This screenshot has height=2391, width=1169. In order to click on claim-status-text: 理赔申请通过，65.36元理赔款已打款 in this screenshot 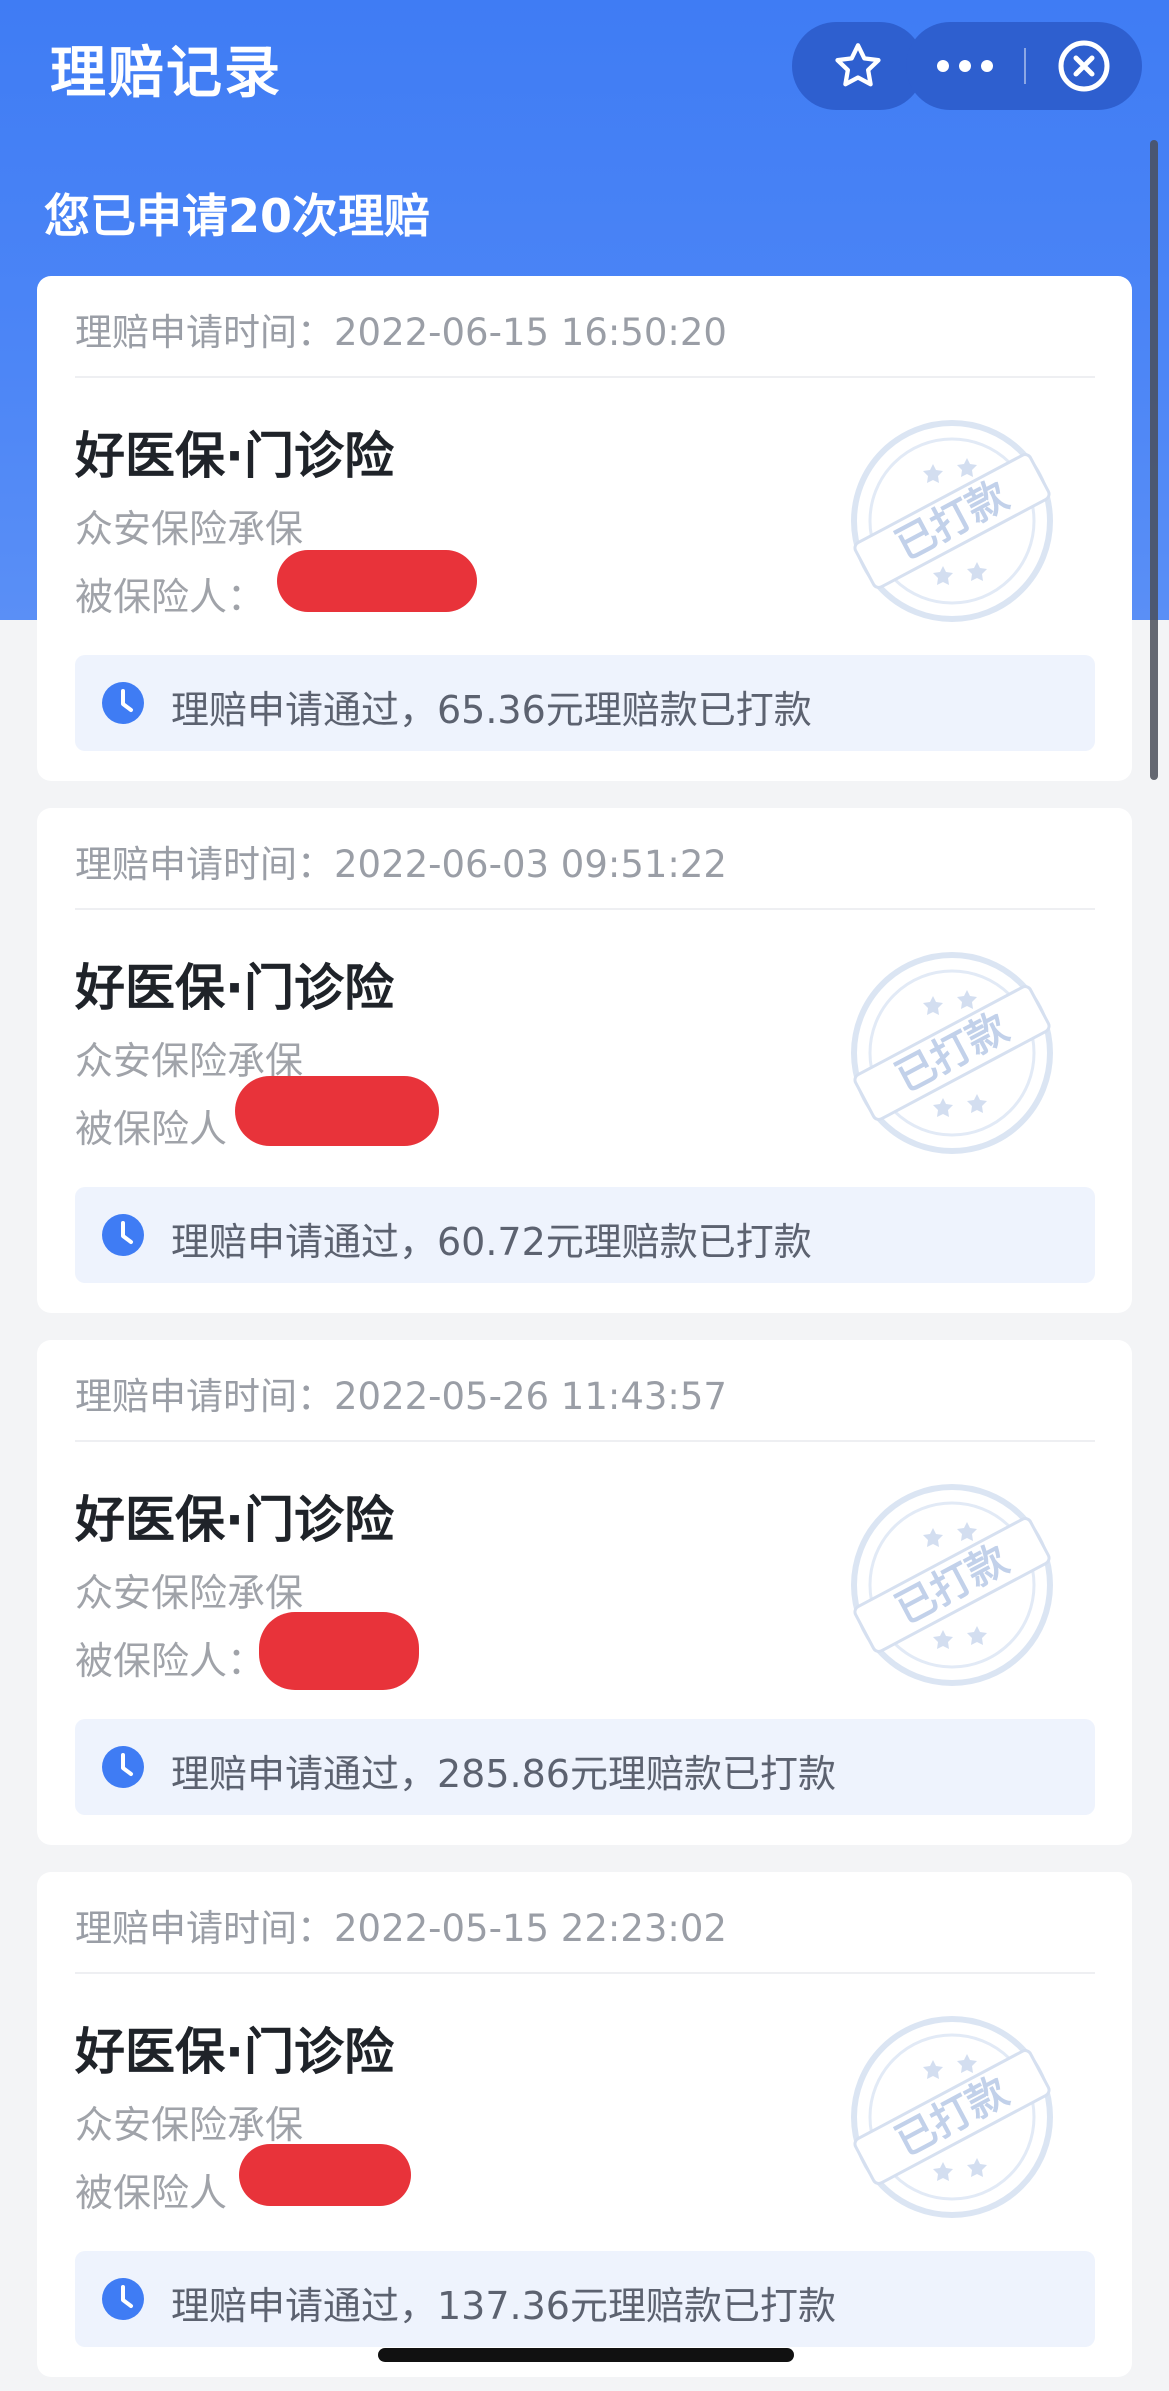, I will do `click(491, 710)`.